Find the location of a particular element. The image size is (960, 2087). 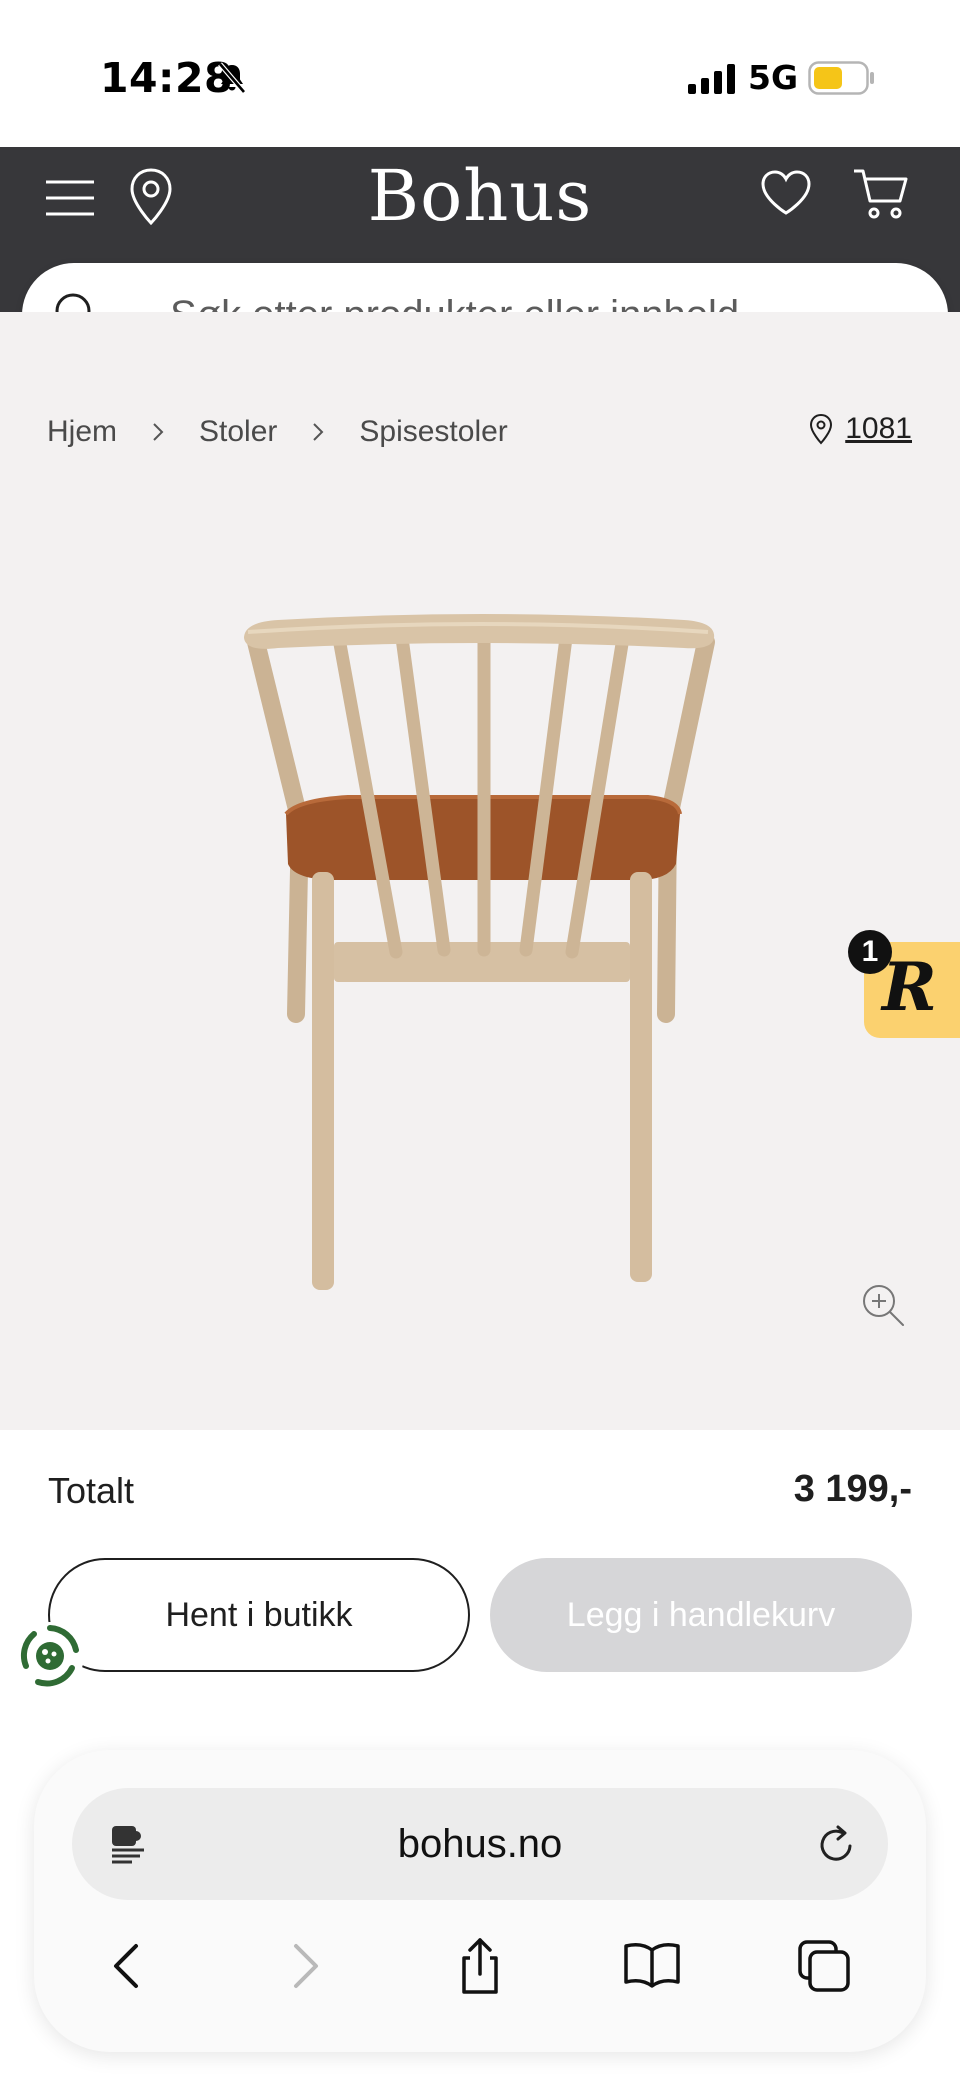

address-bar: bohus.no is located at coordinates (480, 1844).